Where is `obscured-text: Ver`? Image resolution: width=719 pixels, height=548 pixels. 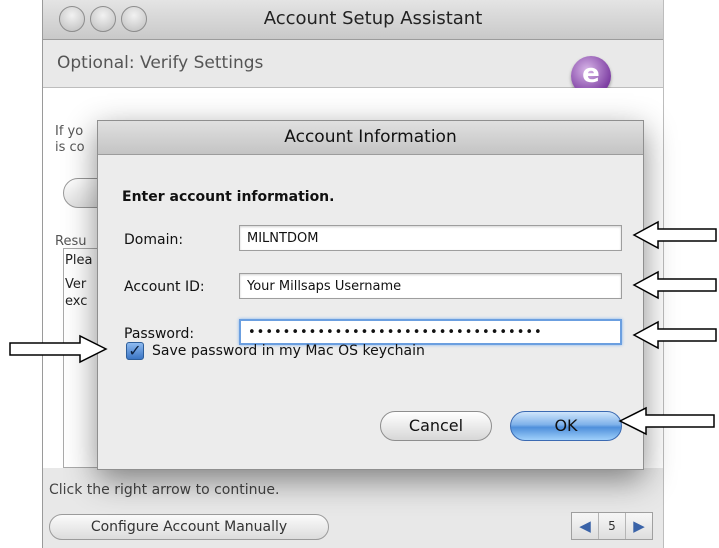 obscured-text: Ver is located at coordinates (76, 284).